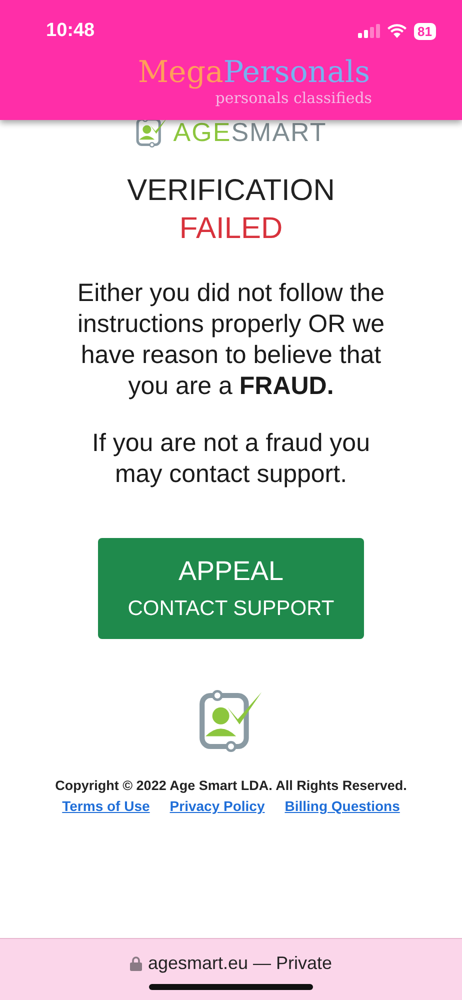 The height and width of the screenshot is (1000, 462). I want to click on lock-icon, so click(136, 963).